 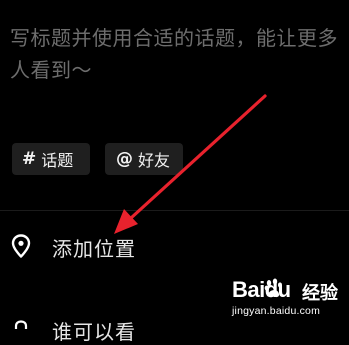 I want to click on watermark-url: jingyan.baidu.com, so click(x=276, y=311).